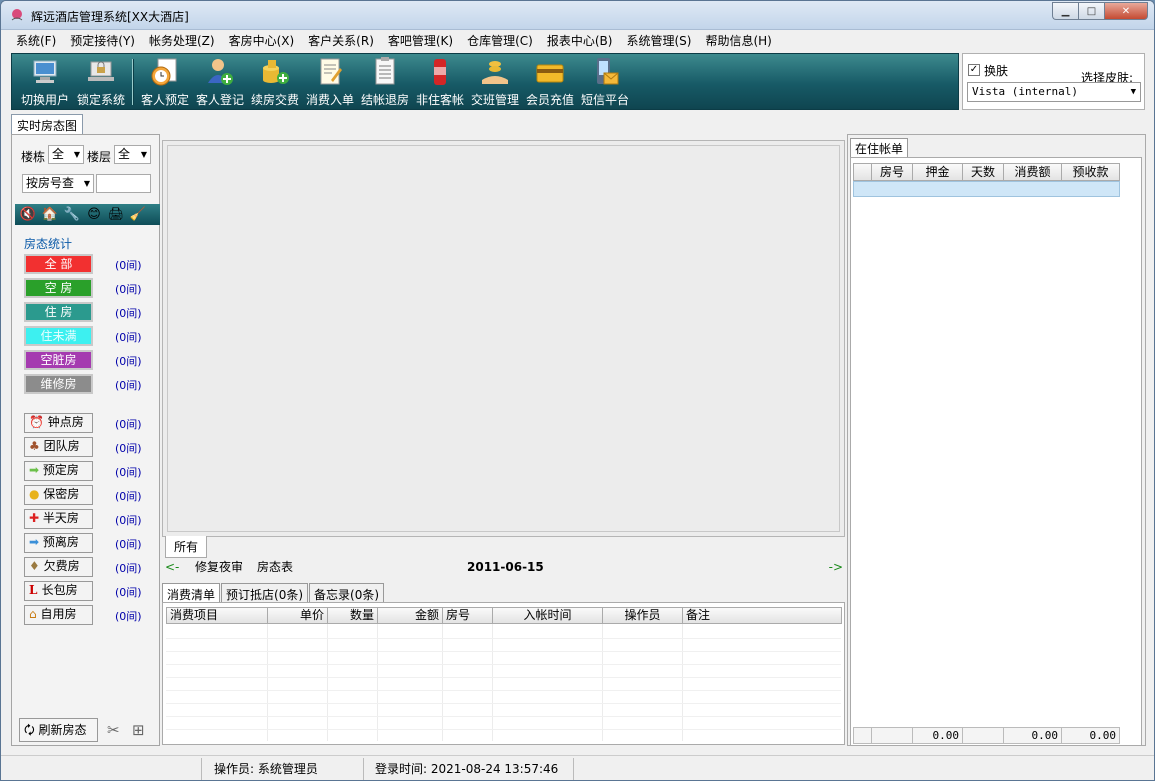  I want to click on maintenance-icon: 🔧, so click(72, 214).